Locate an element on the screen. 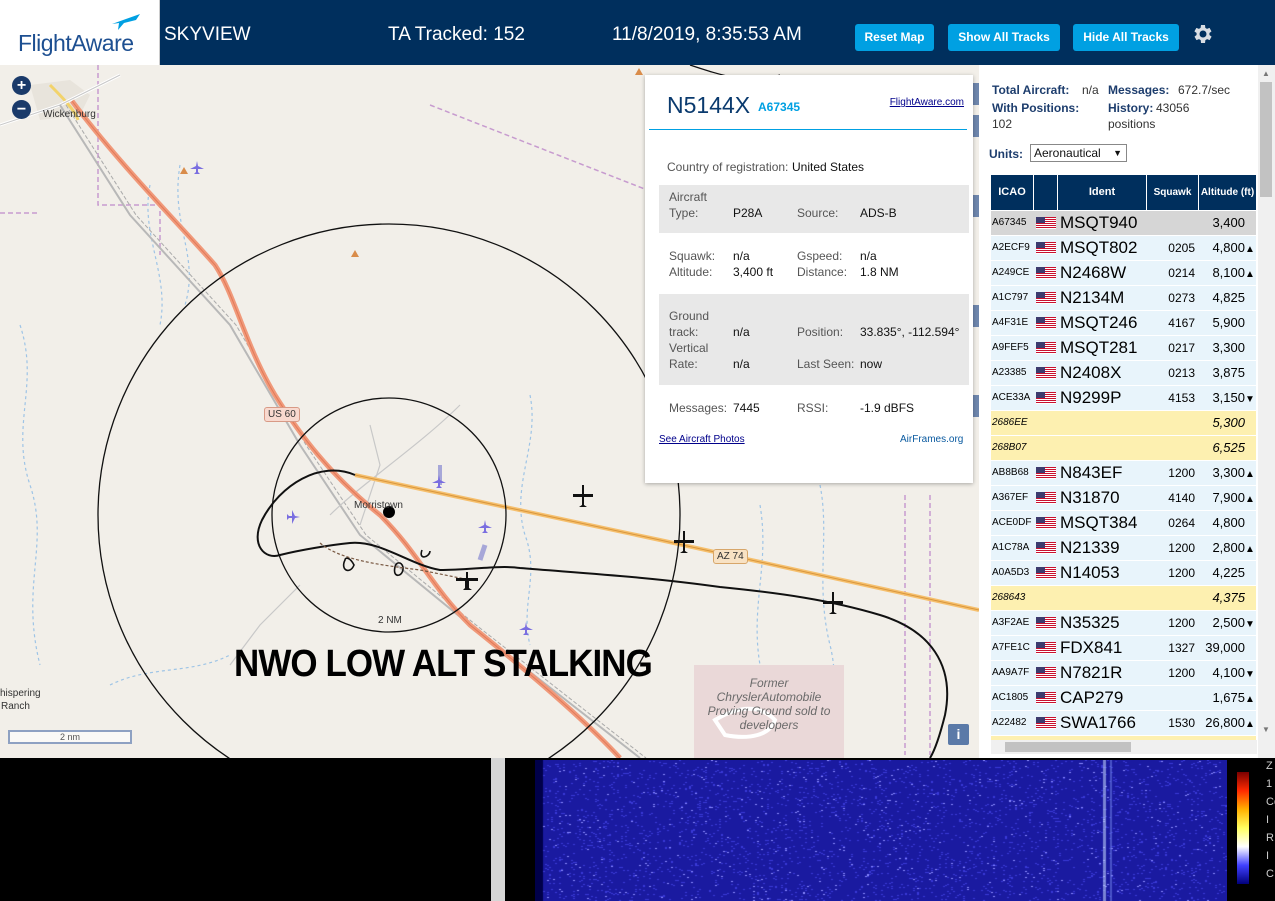 The image size is (1275, 901). map-info-button: i is located at coordinates (958, 734).